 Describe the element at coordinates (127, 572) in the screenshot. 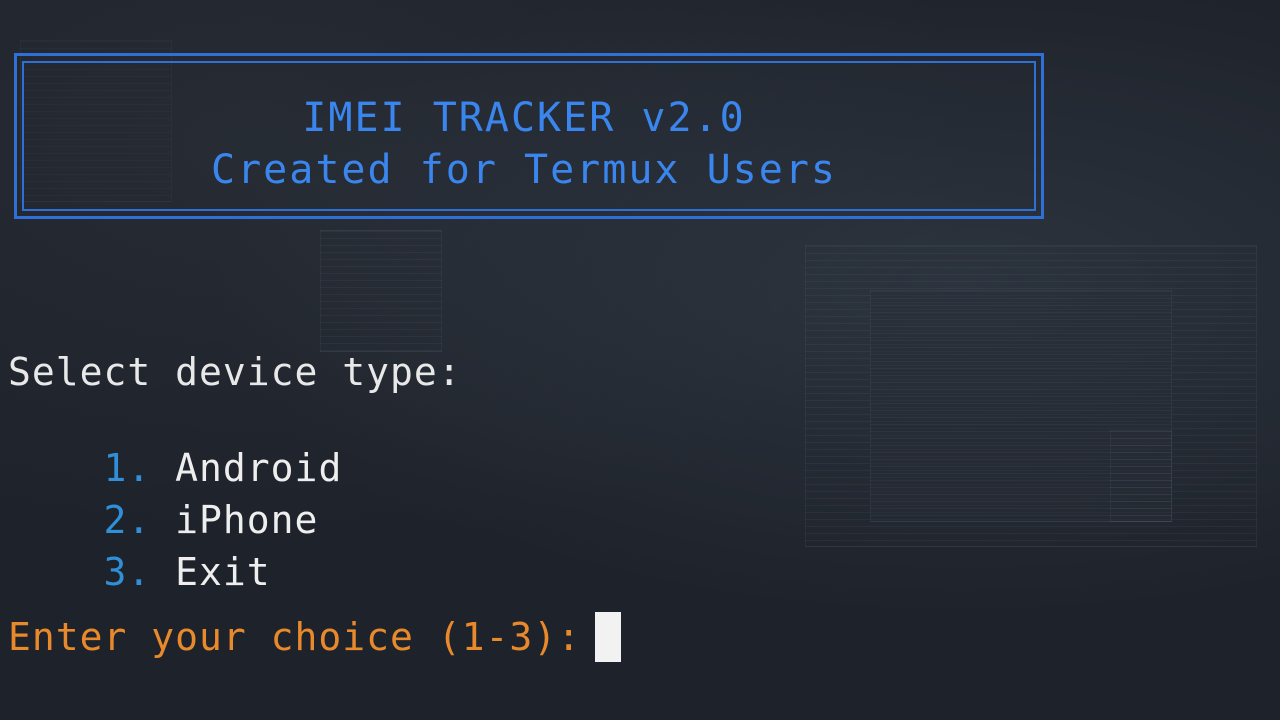

I see `menu-option-number: 3.` at that location.